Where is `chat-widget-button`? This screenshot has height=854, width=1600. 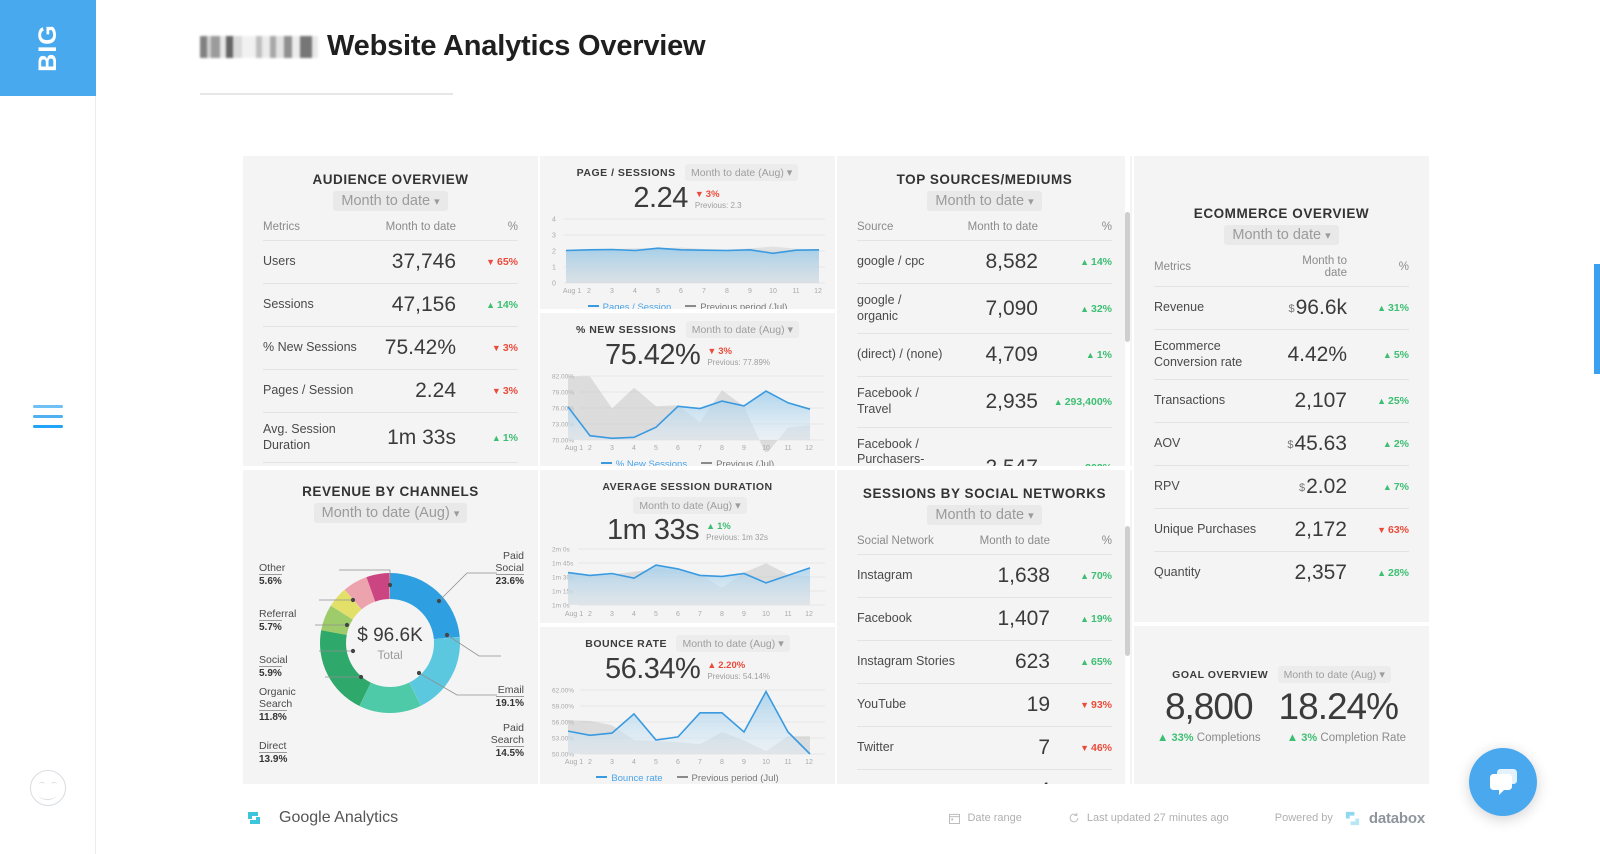 chat-widget-button is located at coordinates (1503, 782).